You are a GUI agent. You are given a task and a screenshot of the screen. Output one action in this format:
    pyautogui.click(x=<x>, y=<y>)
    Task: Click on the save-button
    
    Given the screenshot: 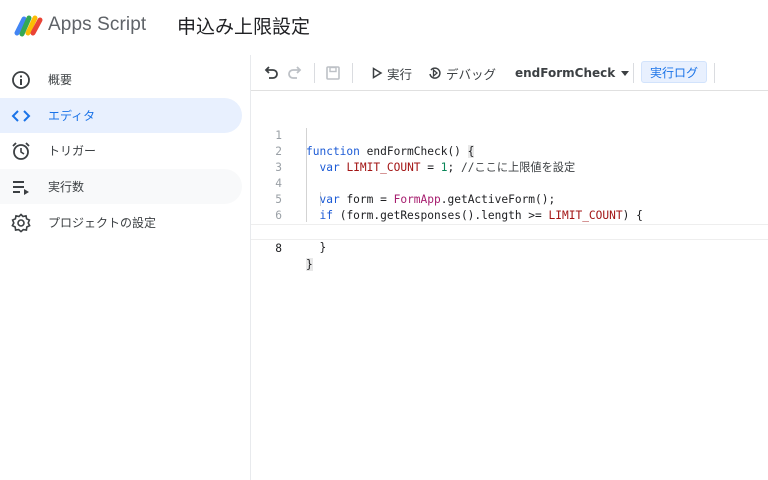 What is the action you would take?
    pyautogui.click(x=333, y=73)
    